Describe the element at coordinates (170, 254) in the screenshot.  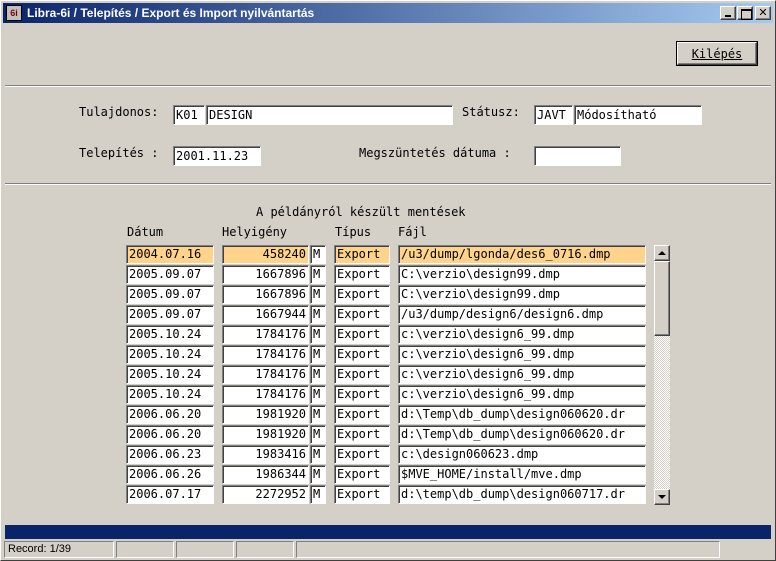
I see `cell-date: 2004.07.16` at that location.